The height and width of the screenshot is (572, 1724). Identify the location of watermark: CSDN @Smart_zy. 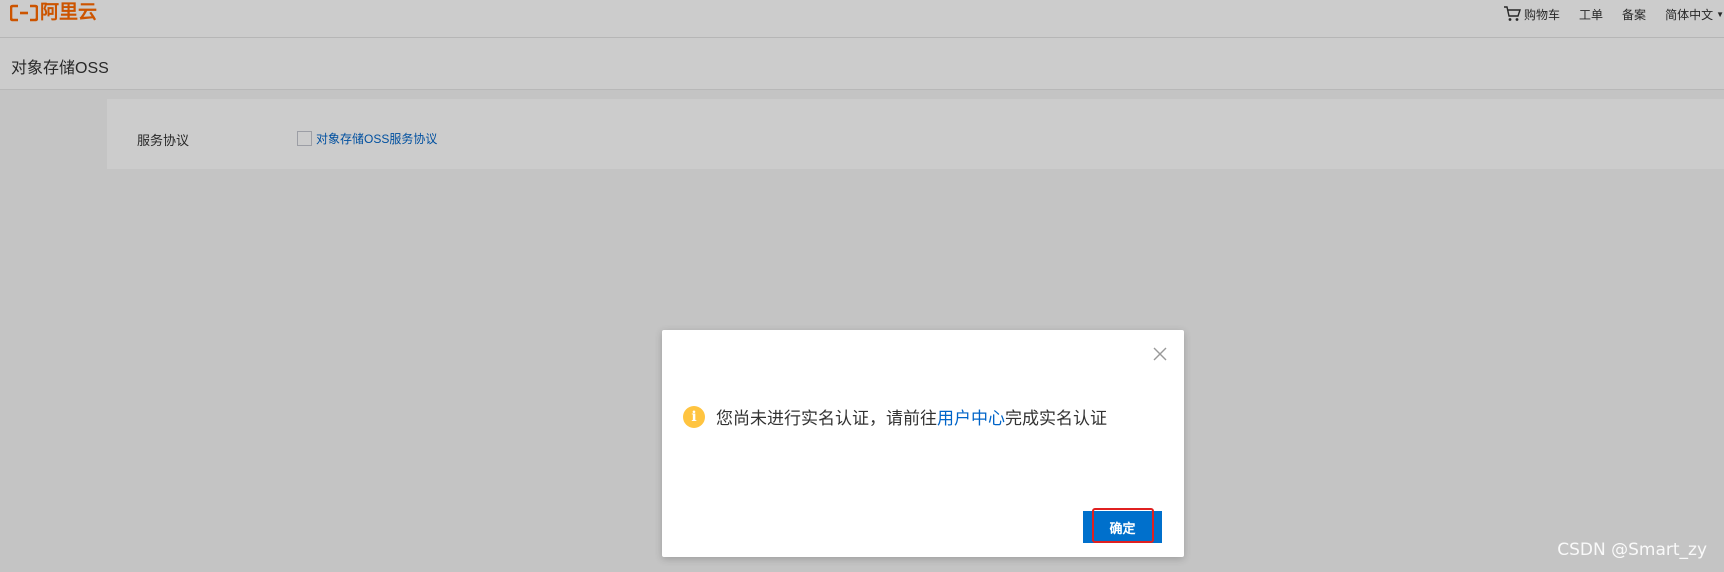
(1632, 550).